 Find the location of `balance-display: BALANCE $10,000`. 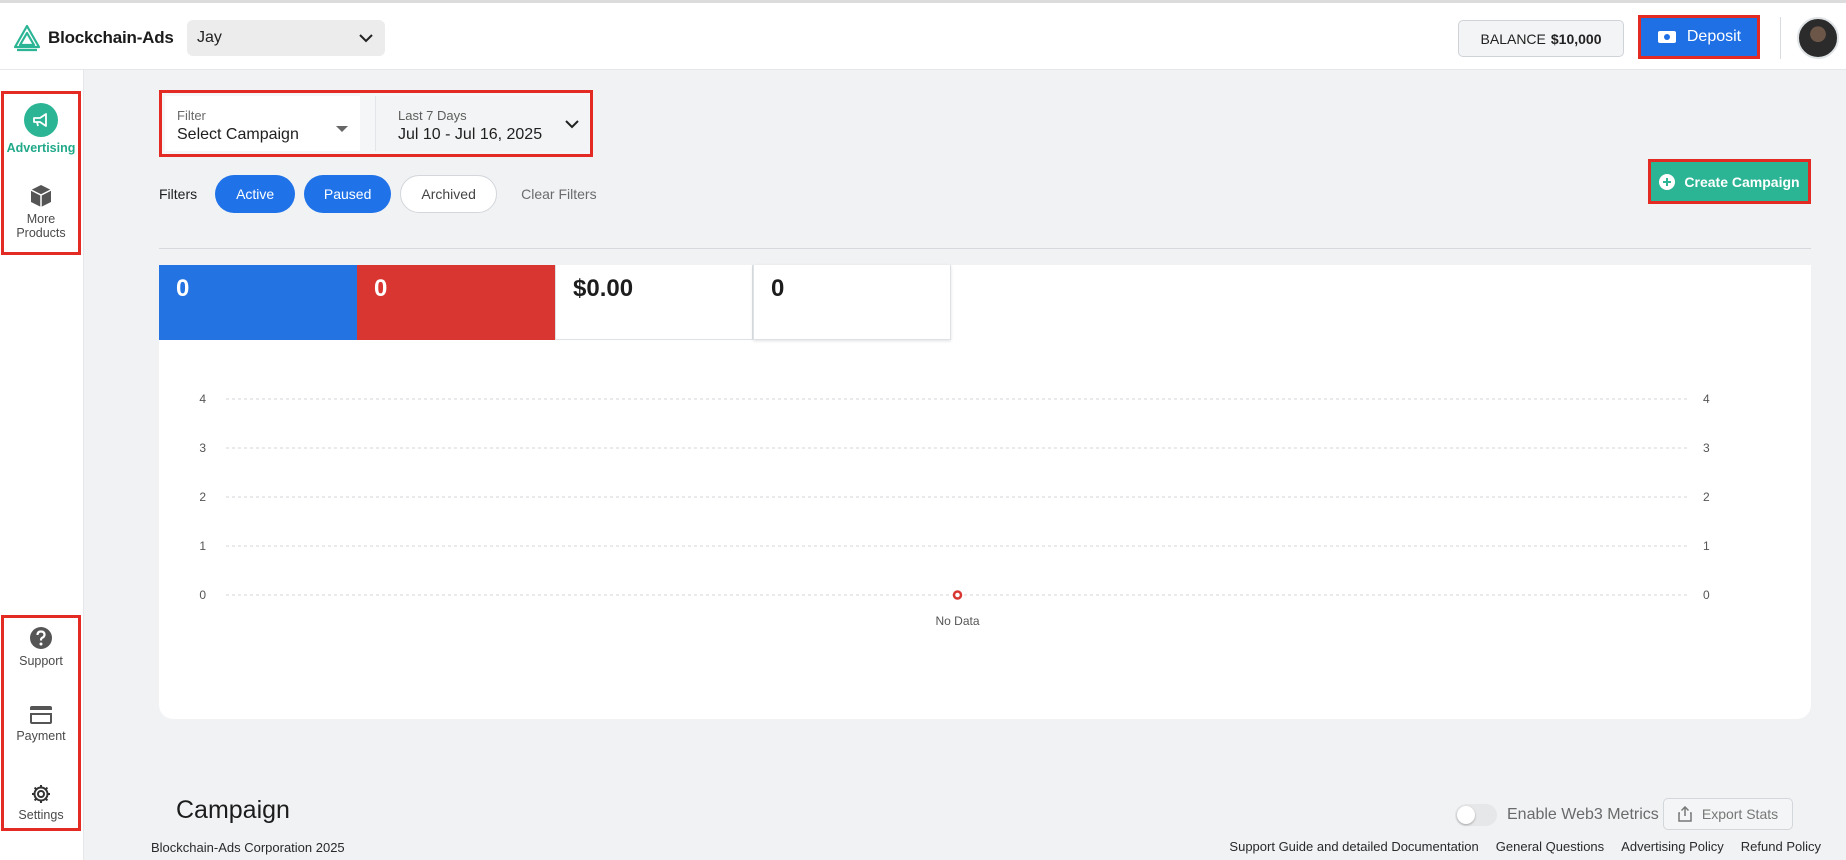

balance-display: BALANCE $10,000 is located at coordinates (1541, 38).